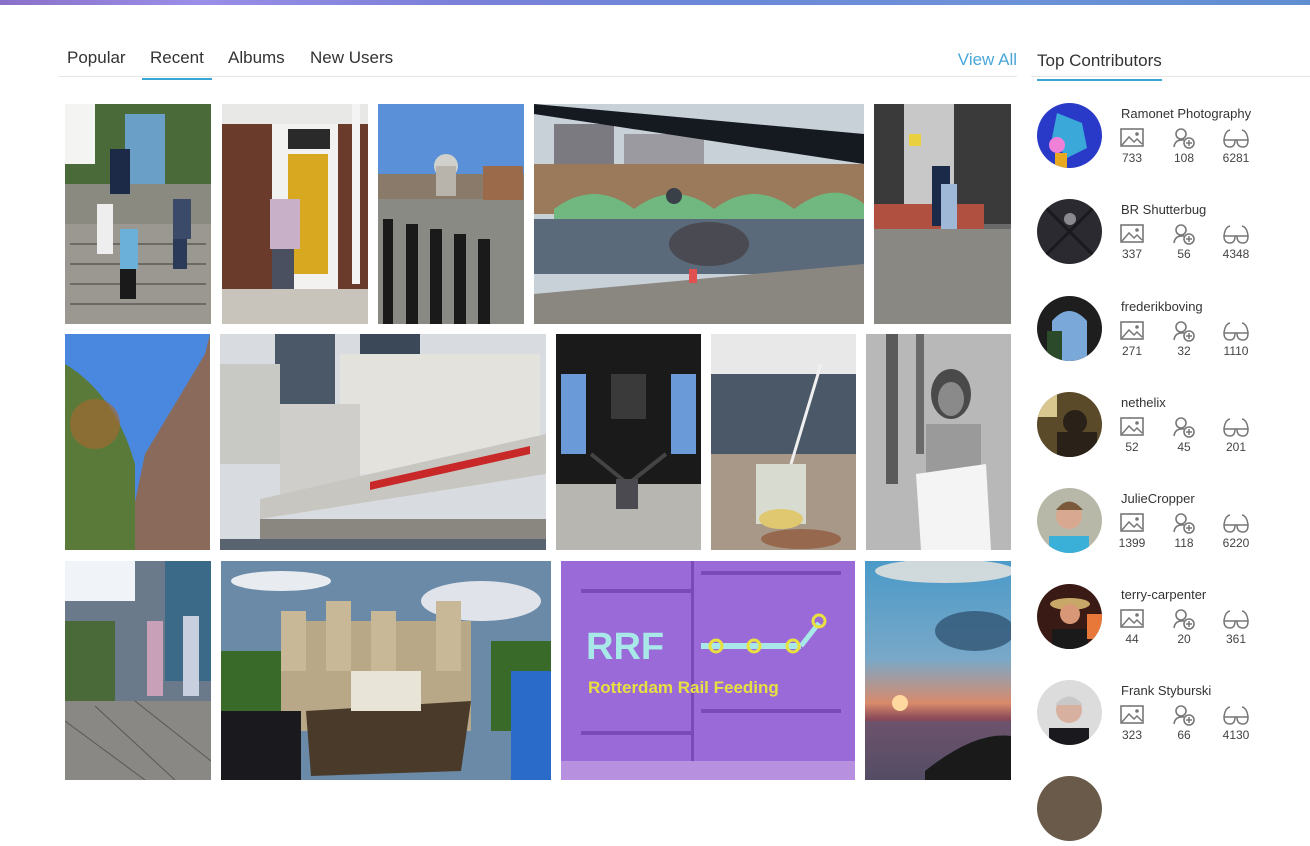 Image resolution: width=1310 pixels, height=846 pixels. What do you see at coordinates (177, 64) in the screenshot?
I see `tab-recent: Recent` at bounding box center [177, 64].